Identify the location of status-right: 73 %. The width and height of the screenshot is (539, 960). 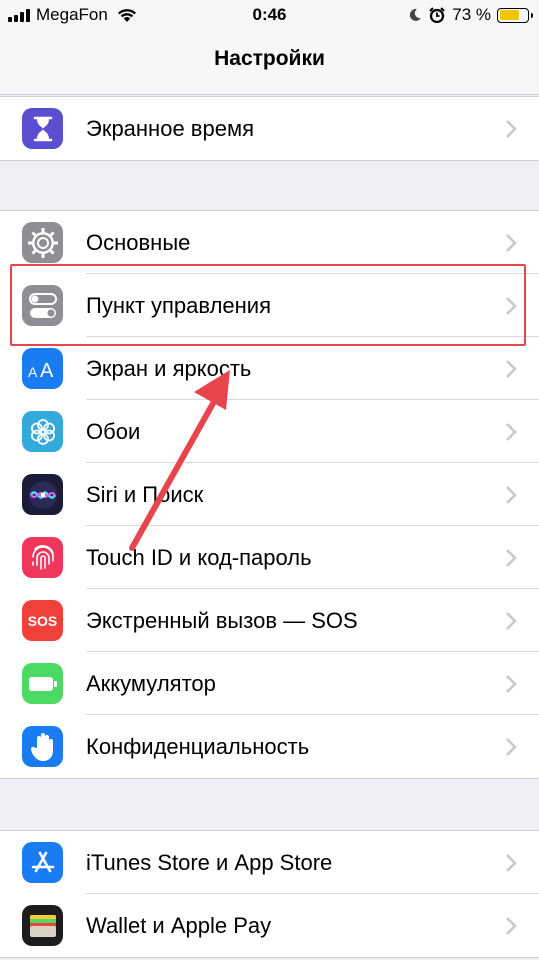
(470, 15).